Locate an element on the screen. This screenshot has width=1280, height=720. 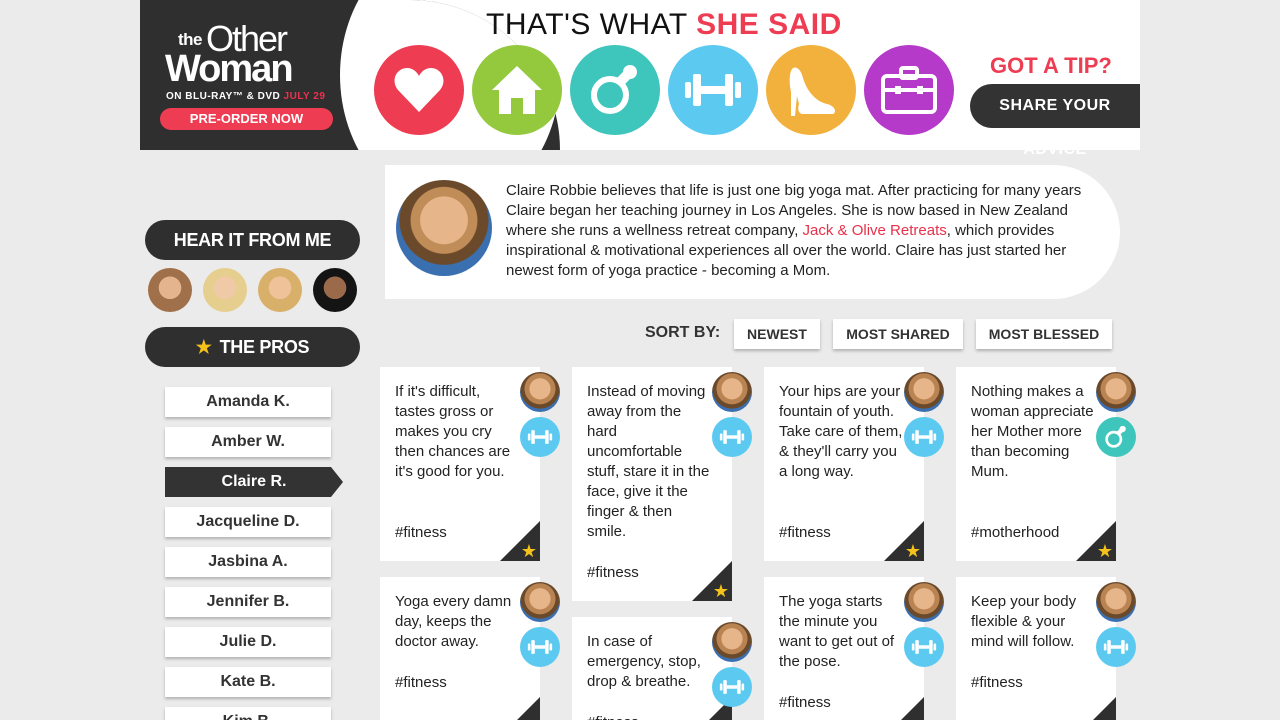
category-fashion-button is located at coordinates (811, 90).